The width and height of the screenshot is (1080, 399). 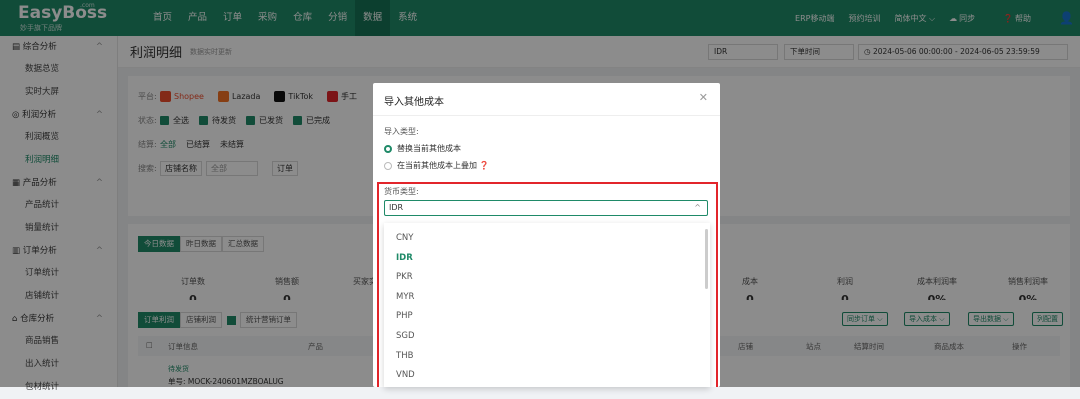 What do you see at coordinates (422, 148) in the screenshot?
I see `radio-replace: 替换当前其他成本` at bounding box center [422, 148].